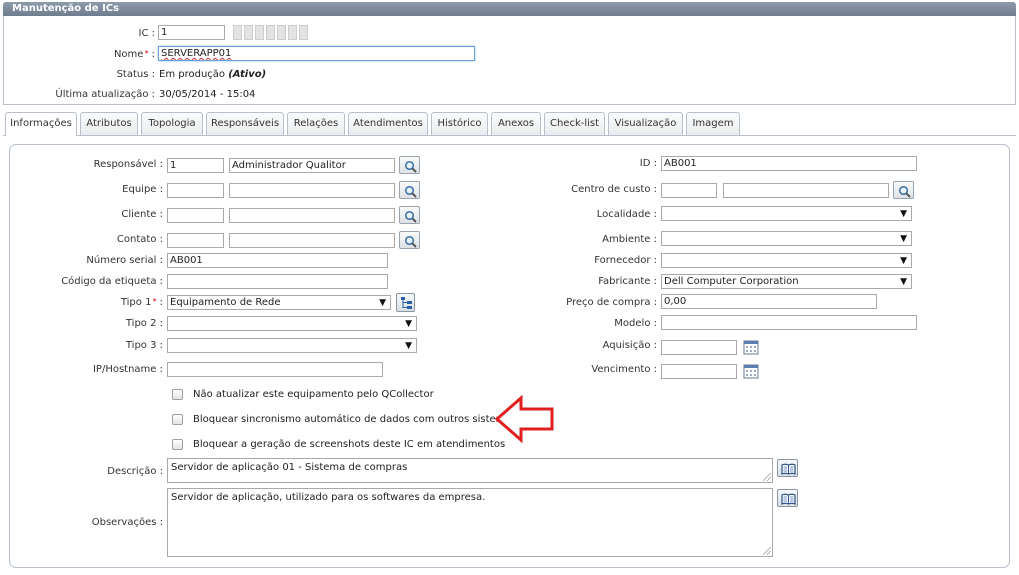 This screenshot has height=575, width=1019. I want to click on descricao-book-button, so click(787, 468).